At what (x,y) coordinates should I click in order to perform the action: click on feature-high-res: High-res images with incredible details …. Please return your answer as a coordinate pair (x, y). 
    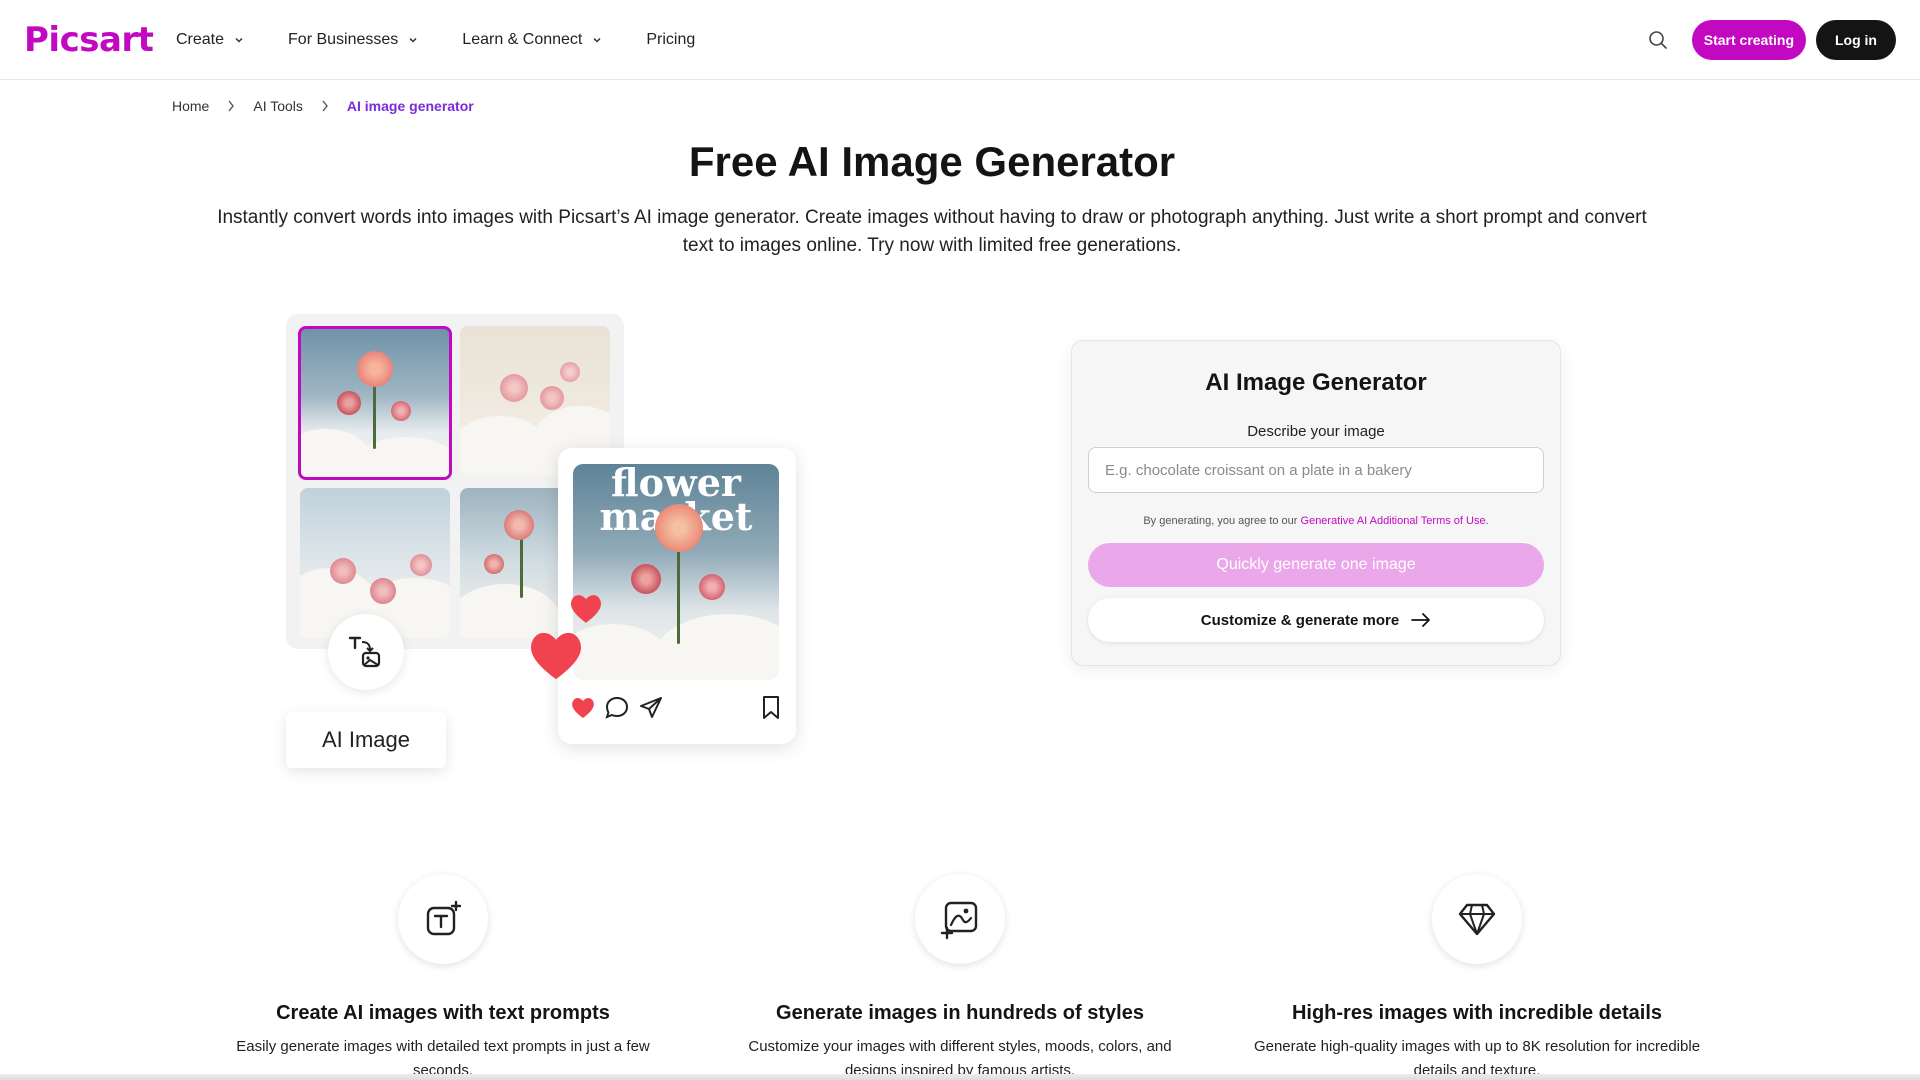
    Looking at the image, I should click on (1477, 977).